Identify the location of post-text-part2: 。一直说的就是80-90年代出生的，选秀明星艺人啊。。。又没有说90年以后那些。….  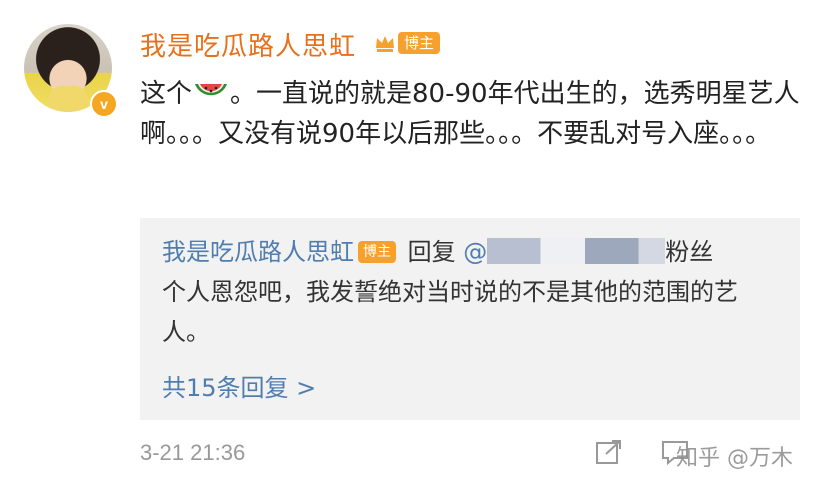
(470, 114).